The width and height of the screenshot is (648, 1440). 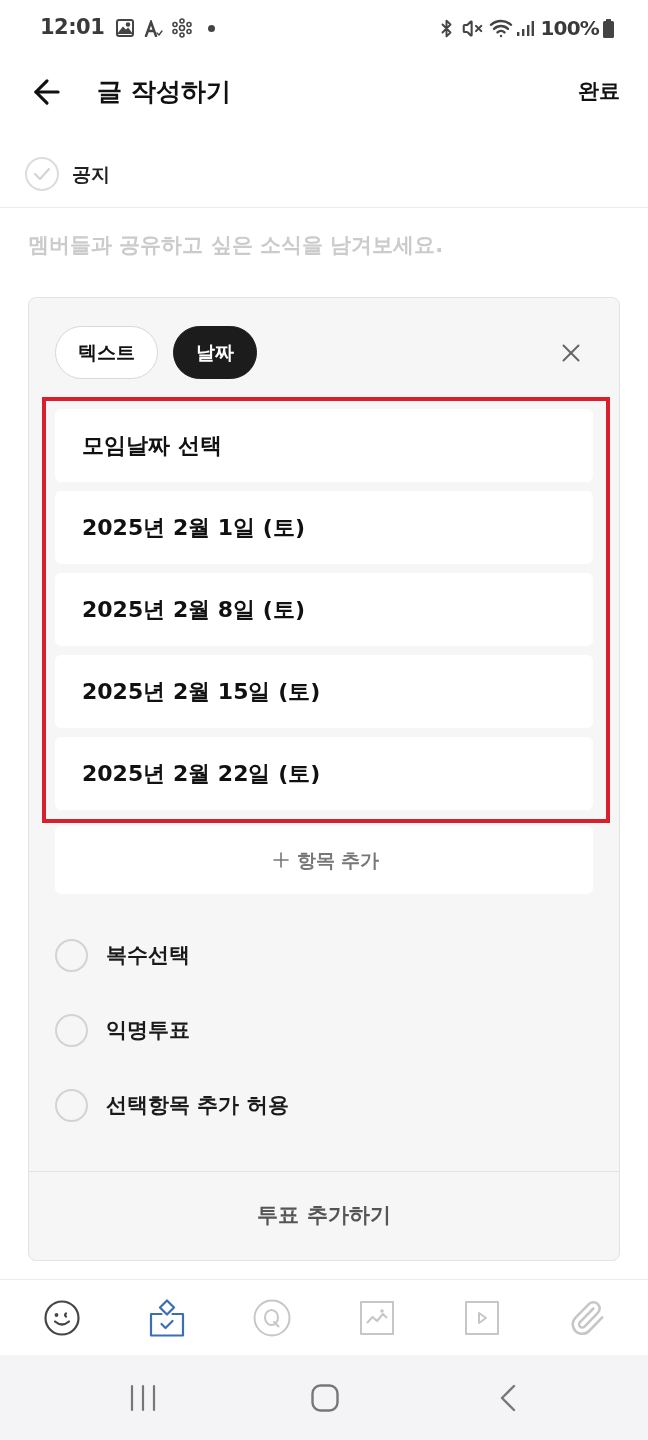 I want to click on nodes-icon, so click(x=182, y=28).